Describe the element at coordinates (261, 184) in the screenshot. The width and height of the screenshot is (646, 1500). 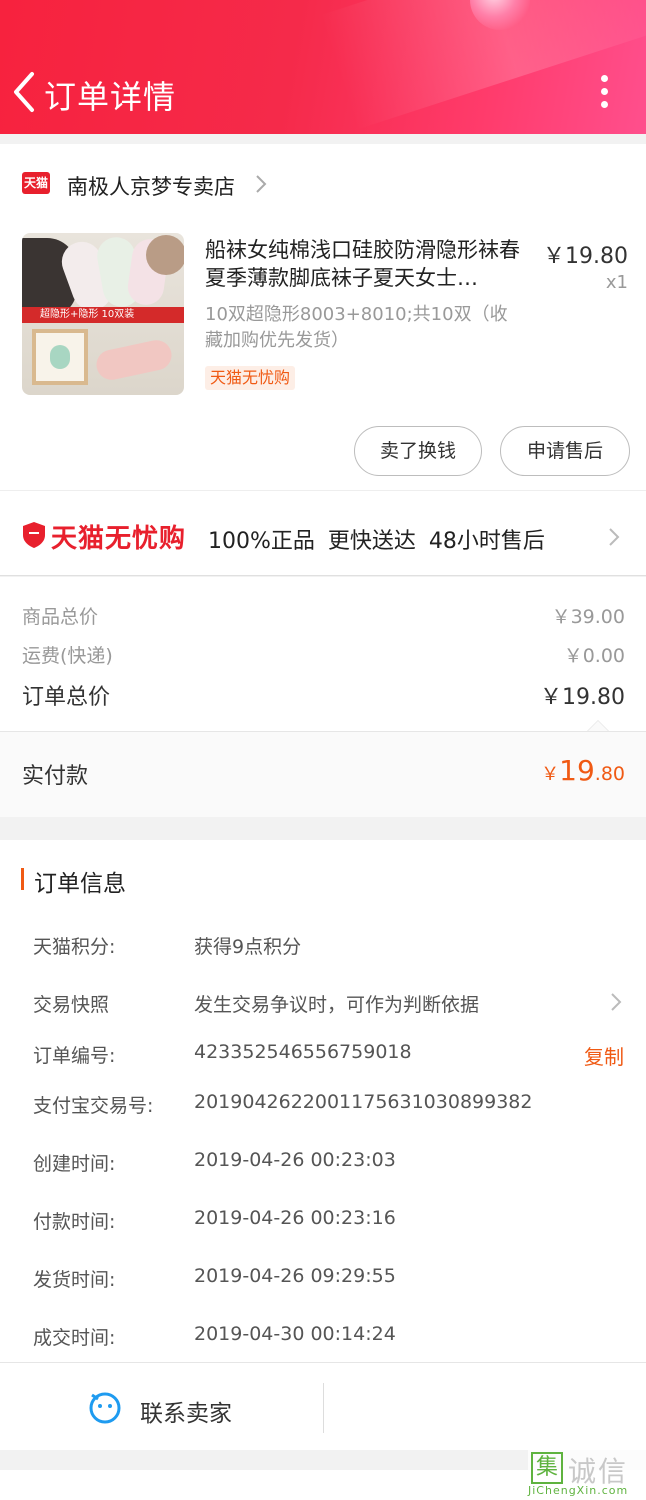
I see `shop-chevron-right-icon` at that location.